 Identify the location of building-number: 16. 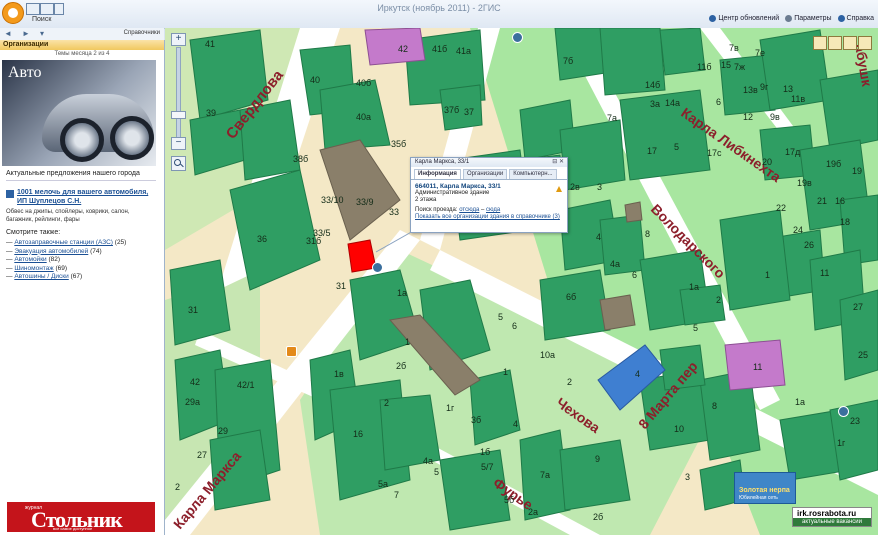
(840, 201).